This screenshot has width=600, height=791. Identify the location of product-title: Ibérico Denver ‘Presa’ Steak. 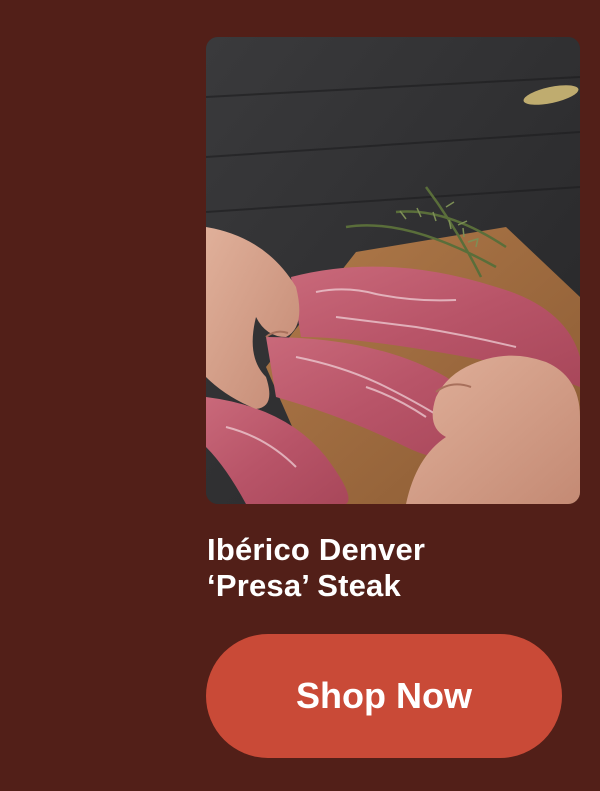
(392, 568).